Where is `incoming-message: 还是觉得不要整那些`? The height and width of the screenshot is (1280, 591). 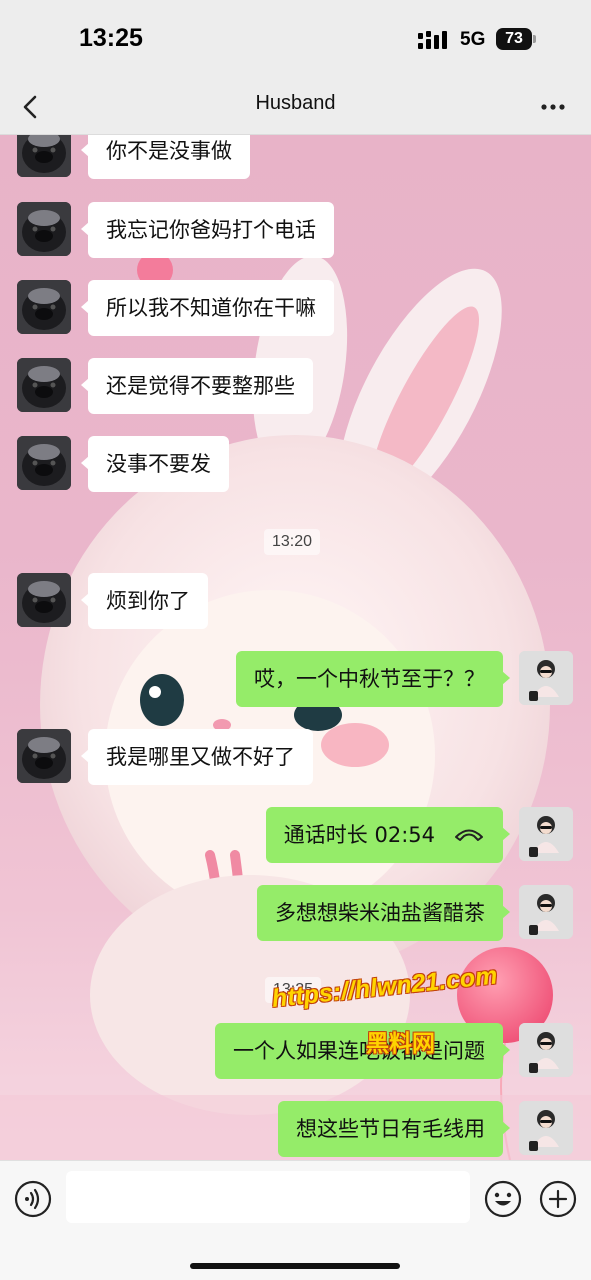 incoming-message: 还是觉得不要整那些 is located at coordinates (197, 386).